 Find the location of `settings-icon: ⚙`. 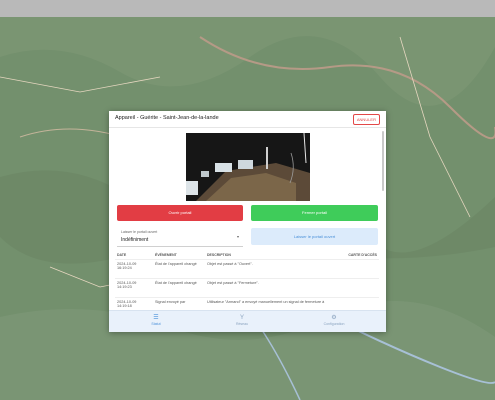

settings-icon: ⚙ is located at coordinates (334, 318).